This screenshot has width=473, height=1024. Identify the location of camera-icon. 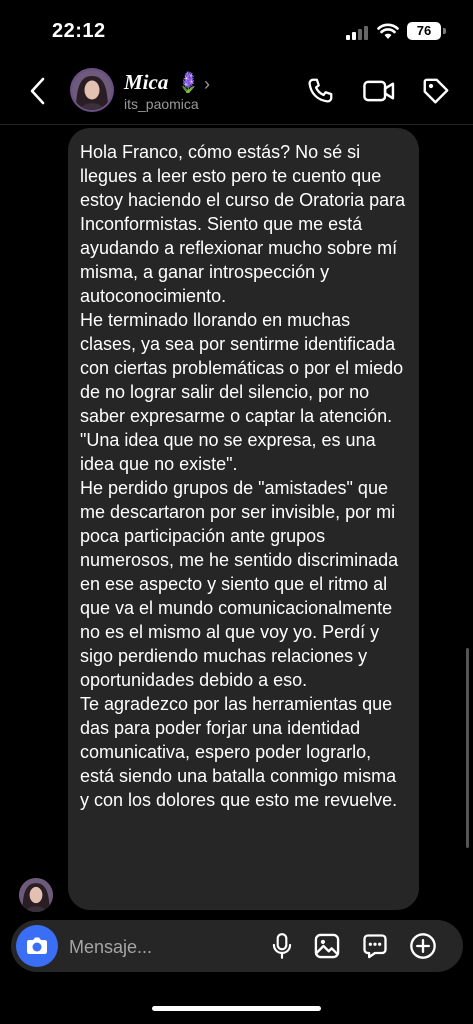
(37, 945).